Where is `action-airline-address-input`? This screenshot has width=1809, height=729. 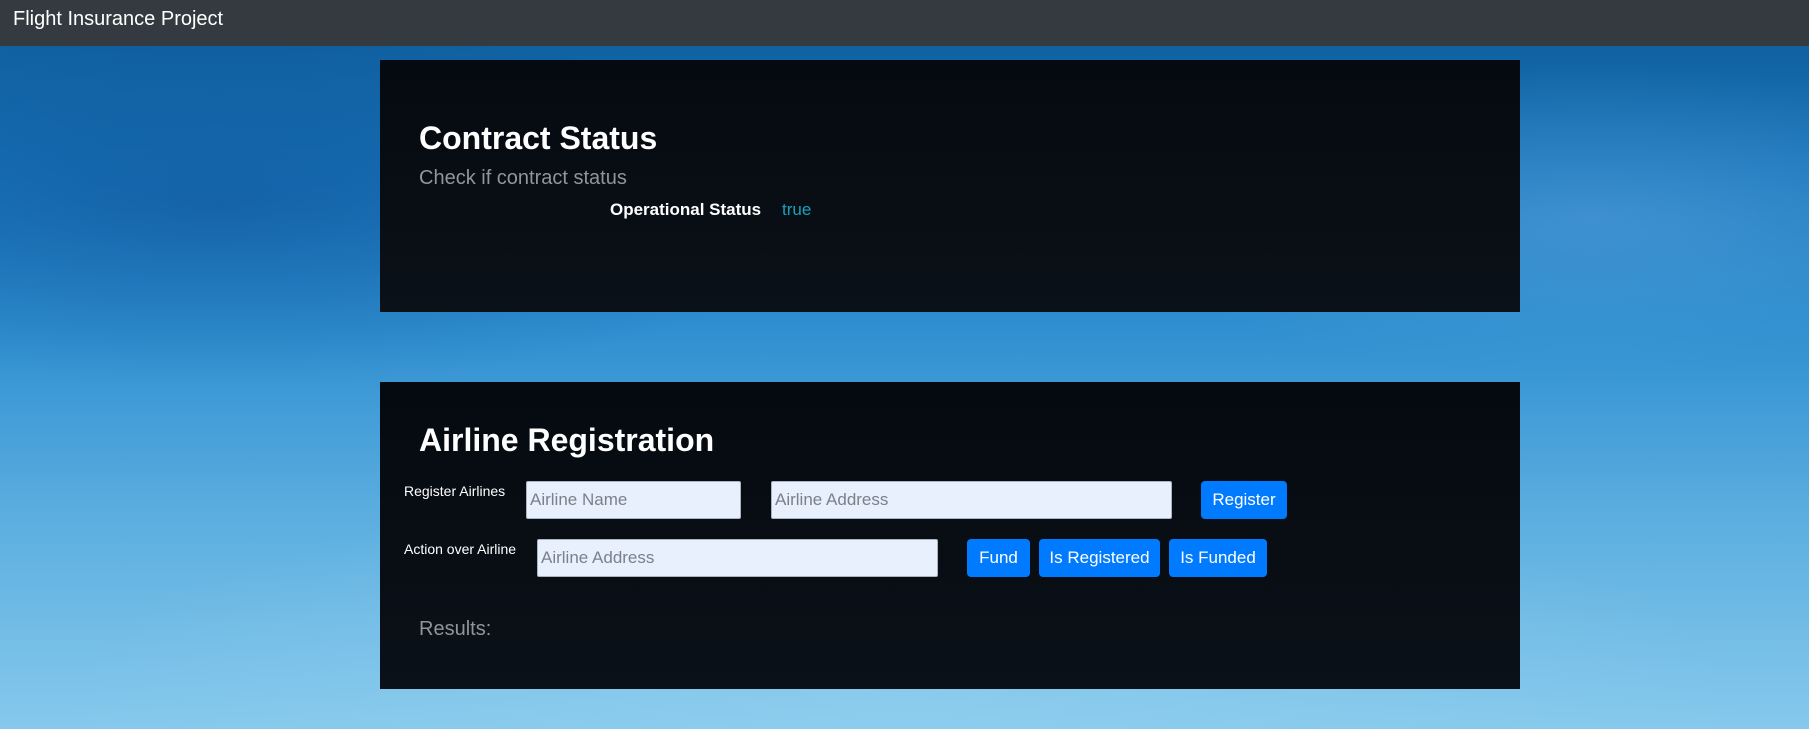 action-airline-address-input is located at coordinates (737, 558).